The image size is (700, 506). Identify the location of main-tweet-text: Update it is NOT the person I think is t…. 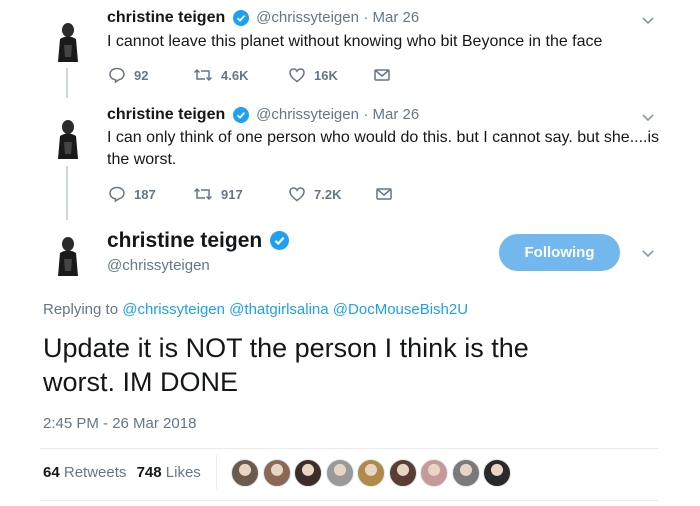
(286, 365).